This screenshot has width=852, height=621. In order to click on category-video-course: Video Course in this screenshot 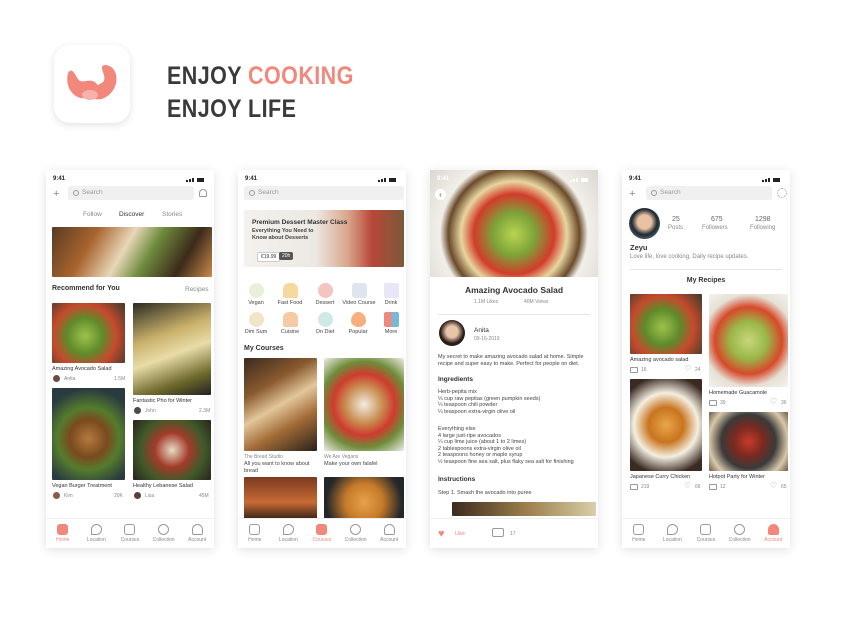, I will do `click(359, 294)`.